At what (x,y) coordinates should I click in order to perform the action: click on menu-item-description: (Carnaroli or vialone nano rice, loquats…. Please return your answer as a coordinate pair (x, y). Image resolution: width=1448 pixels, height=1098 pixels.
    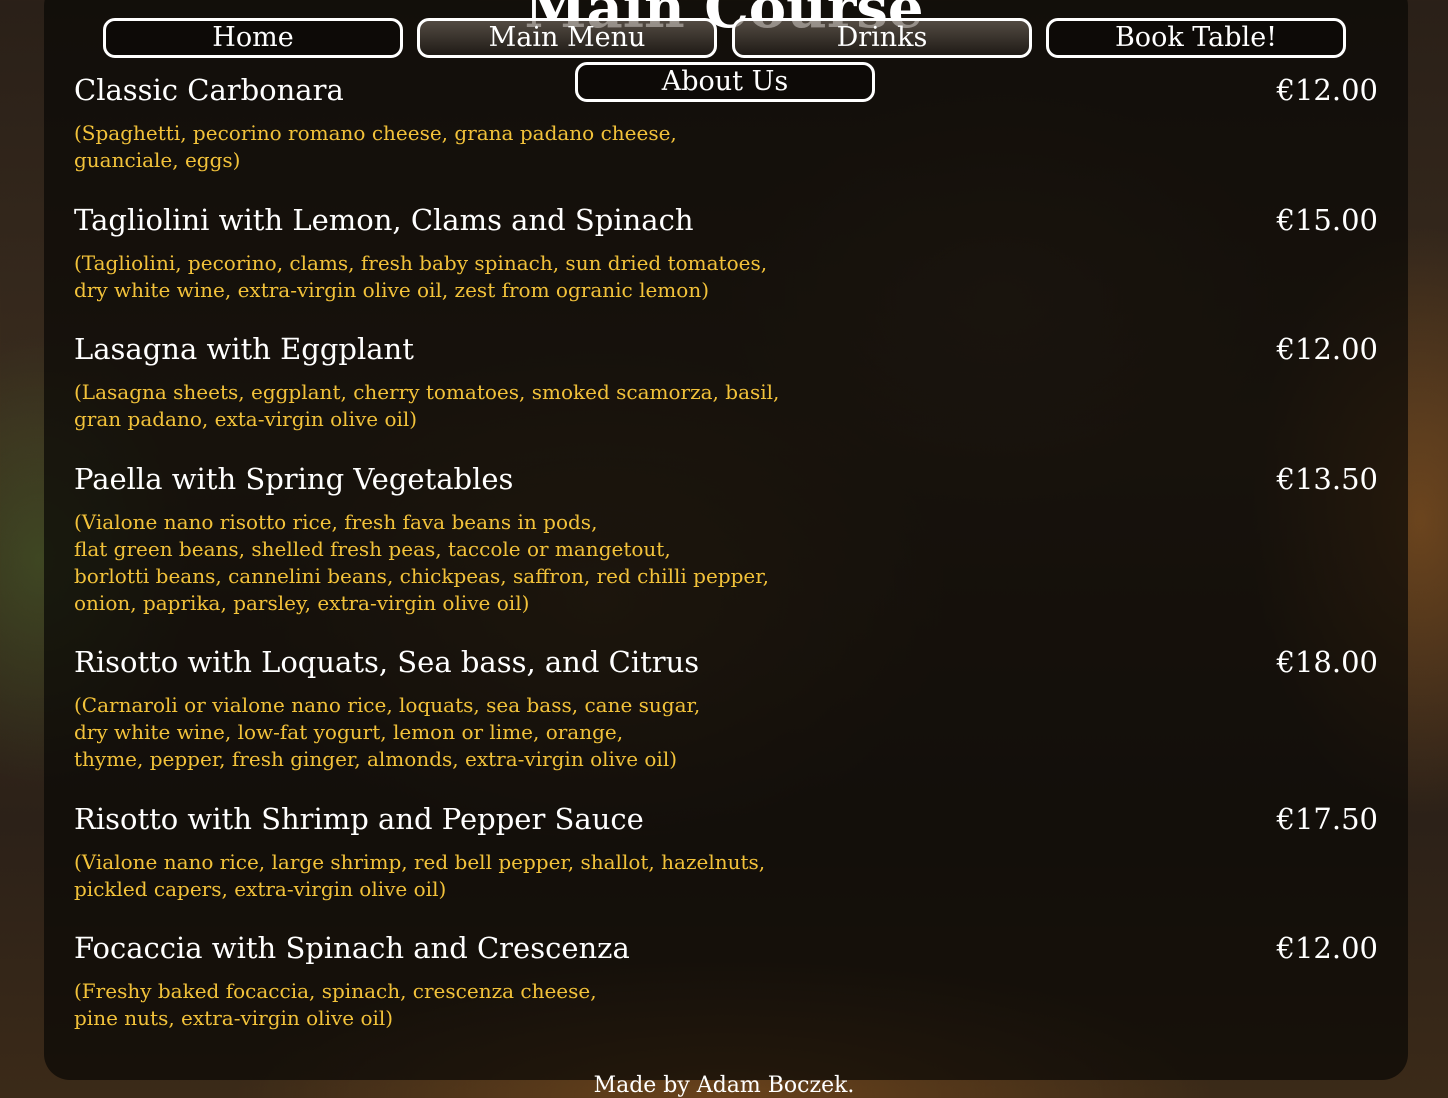
    Looking at the image, I should click on (387, 732).